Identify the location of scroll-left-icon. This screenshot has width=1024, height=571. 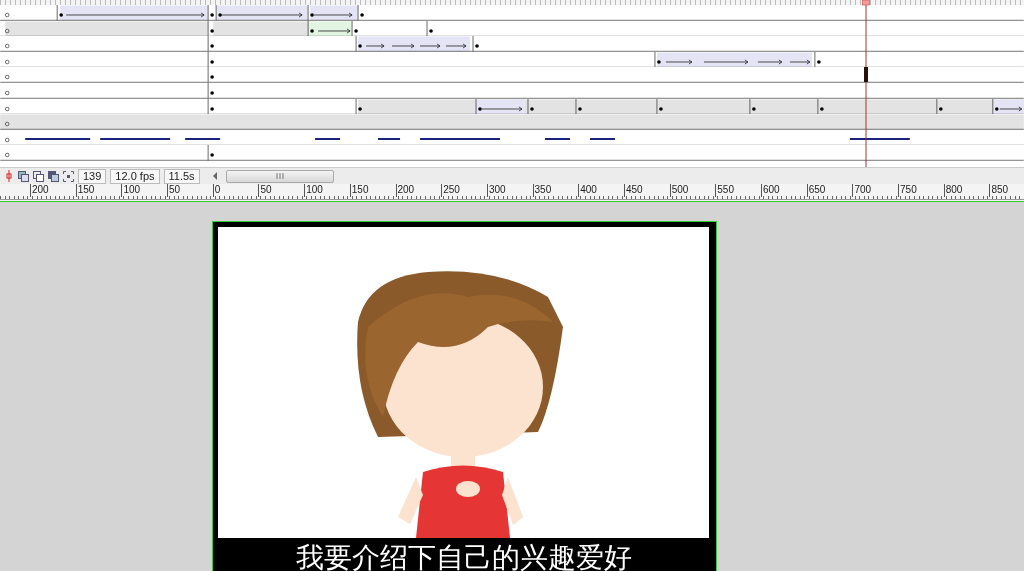
(214, 176).